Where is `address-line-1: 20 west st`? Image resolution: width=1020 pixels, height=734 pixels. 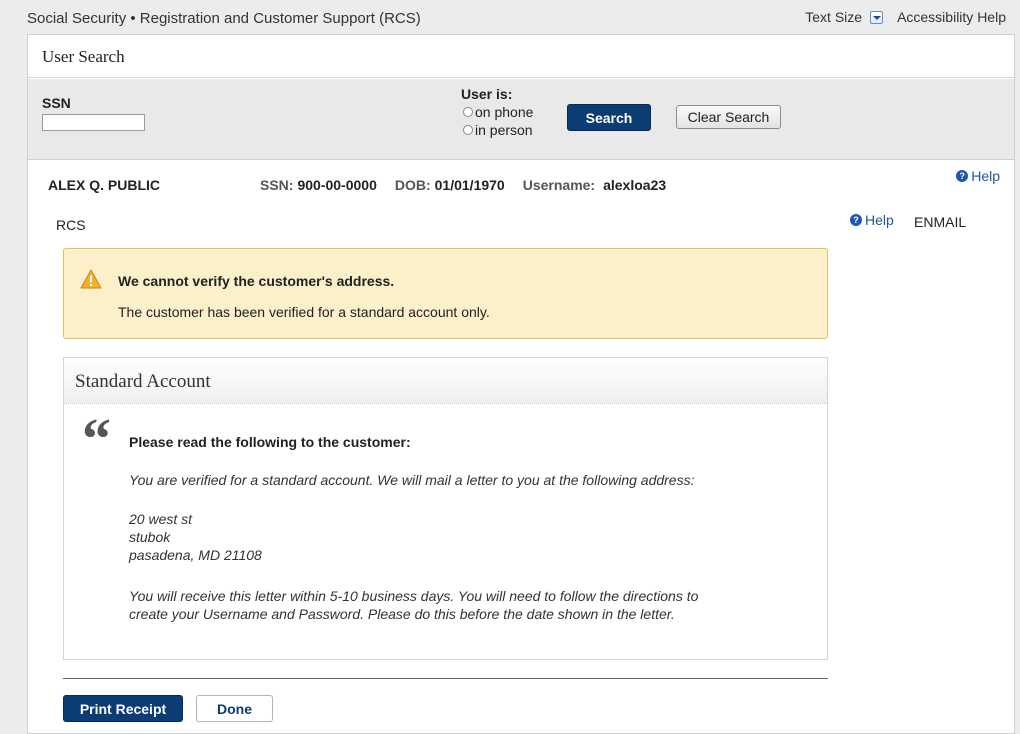
address-line-1: 20 west st is located at coordinates (161, 519).